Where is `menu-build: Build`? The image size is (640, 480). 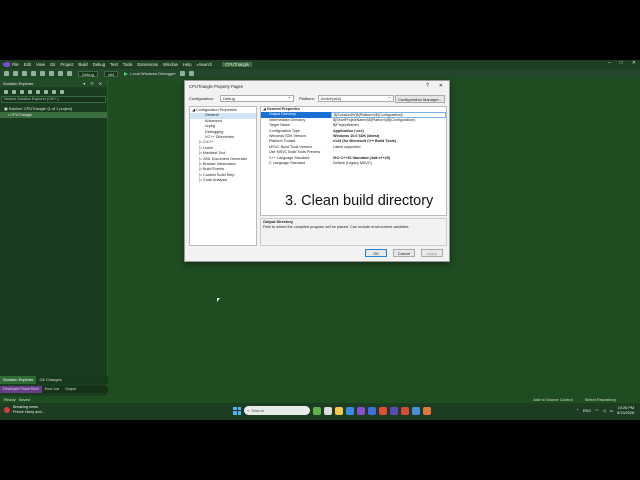 menu-build: Build is located at coordinates (82, 64).